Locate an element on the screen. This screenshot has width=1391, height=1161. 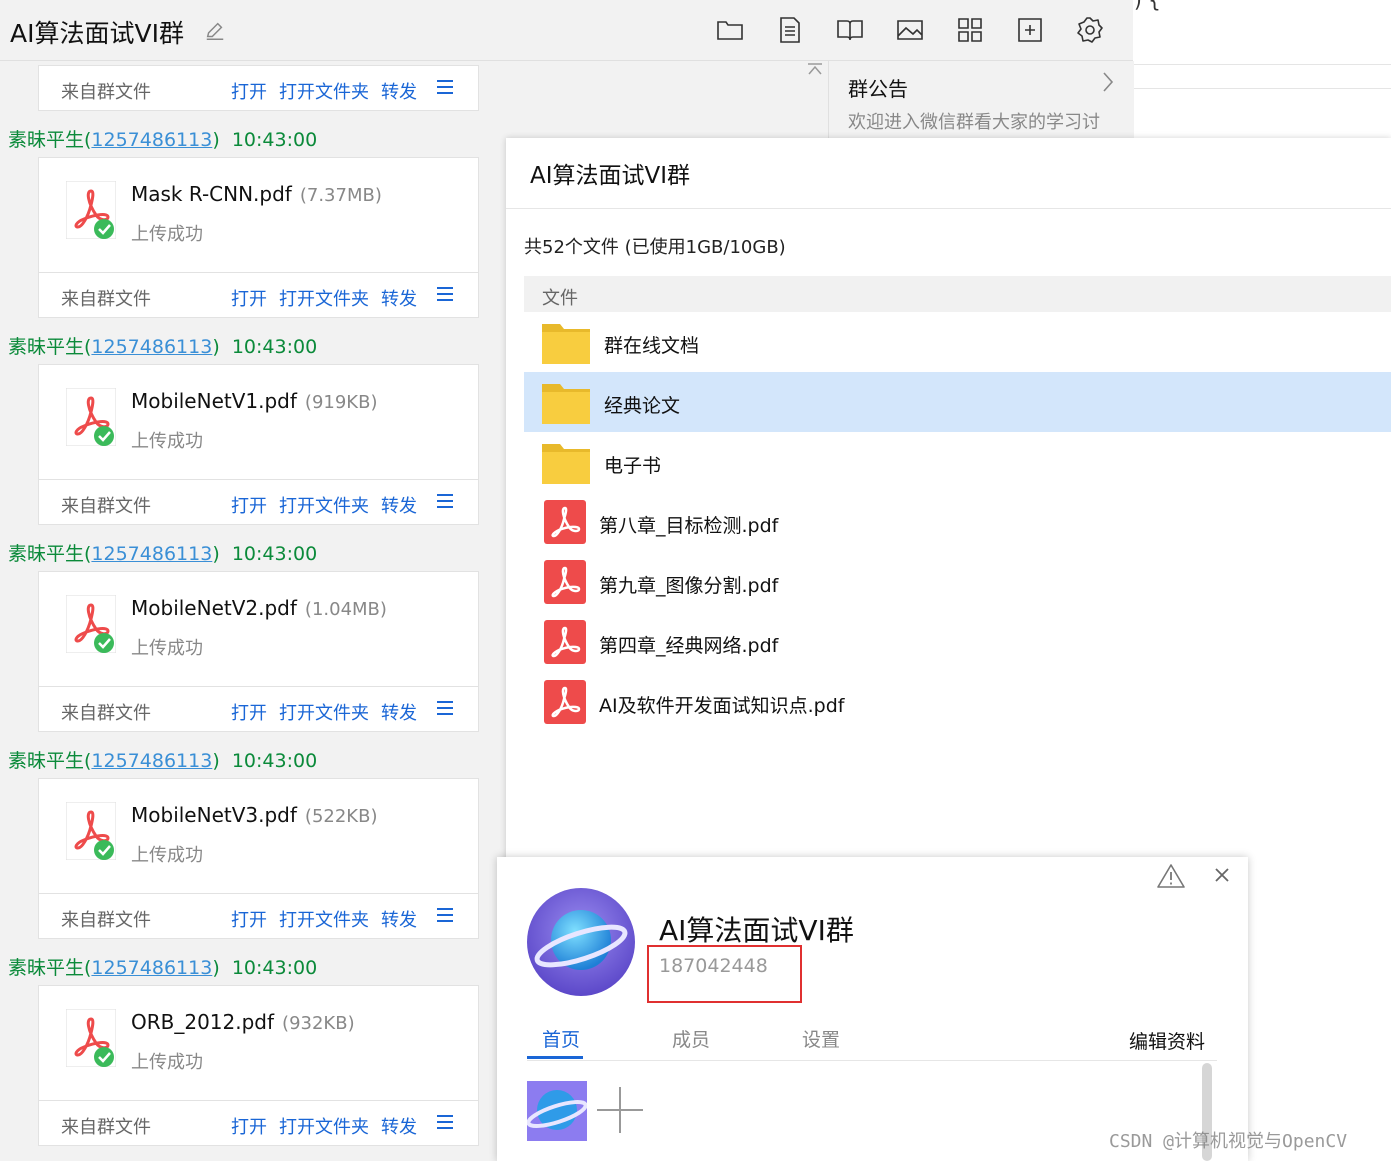
group-photo-thumb is located at coordinates (557, 1111).